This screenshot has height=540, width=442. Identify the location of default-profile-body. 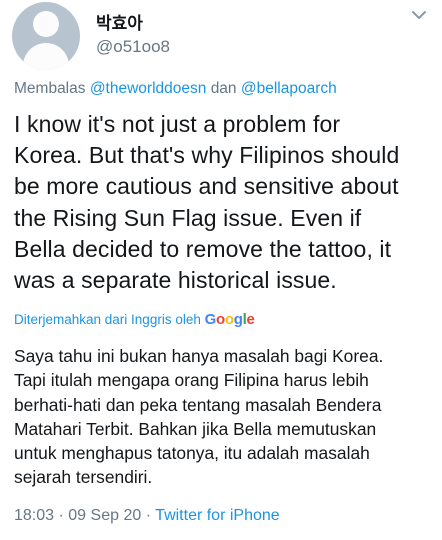
(46, 56).